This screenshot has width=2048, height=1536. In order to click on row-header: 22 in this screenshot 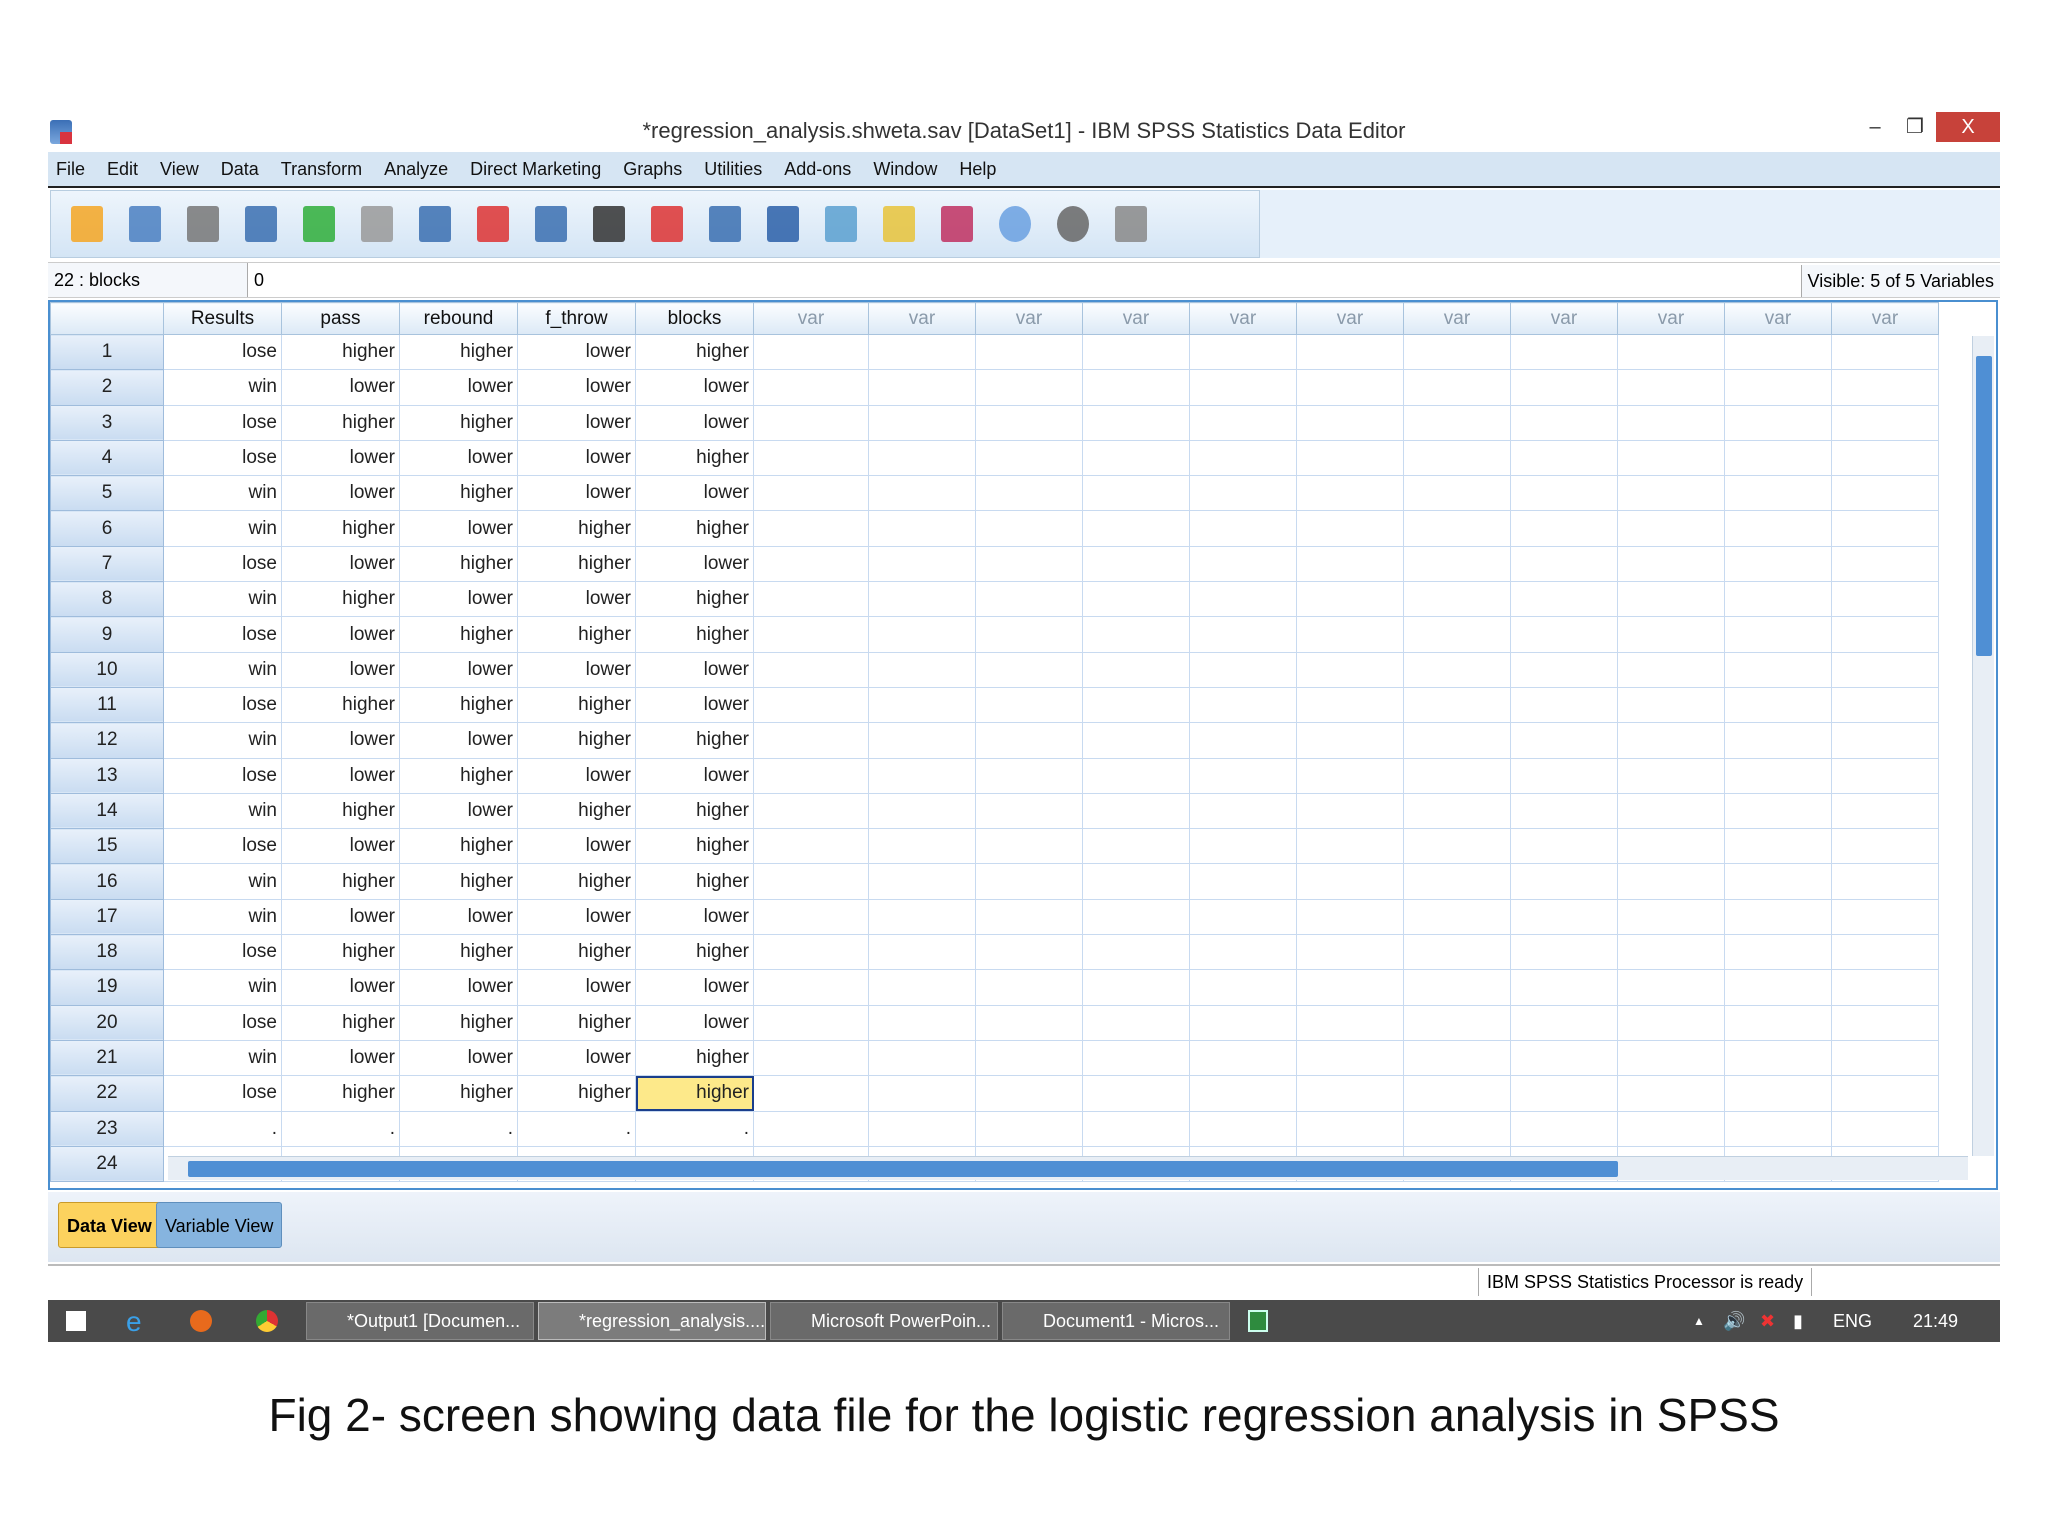, I will do `click(107, 1093)`.